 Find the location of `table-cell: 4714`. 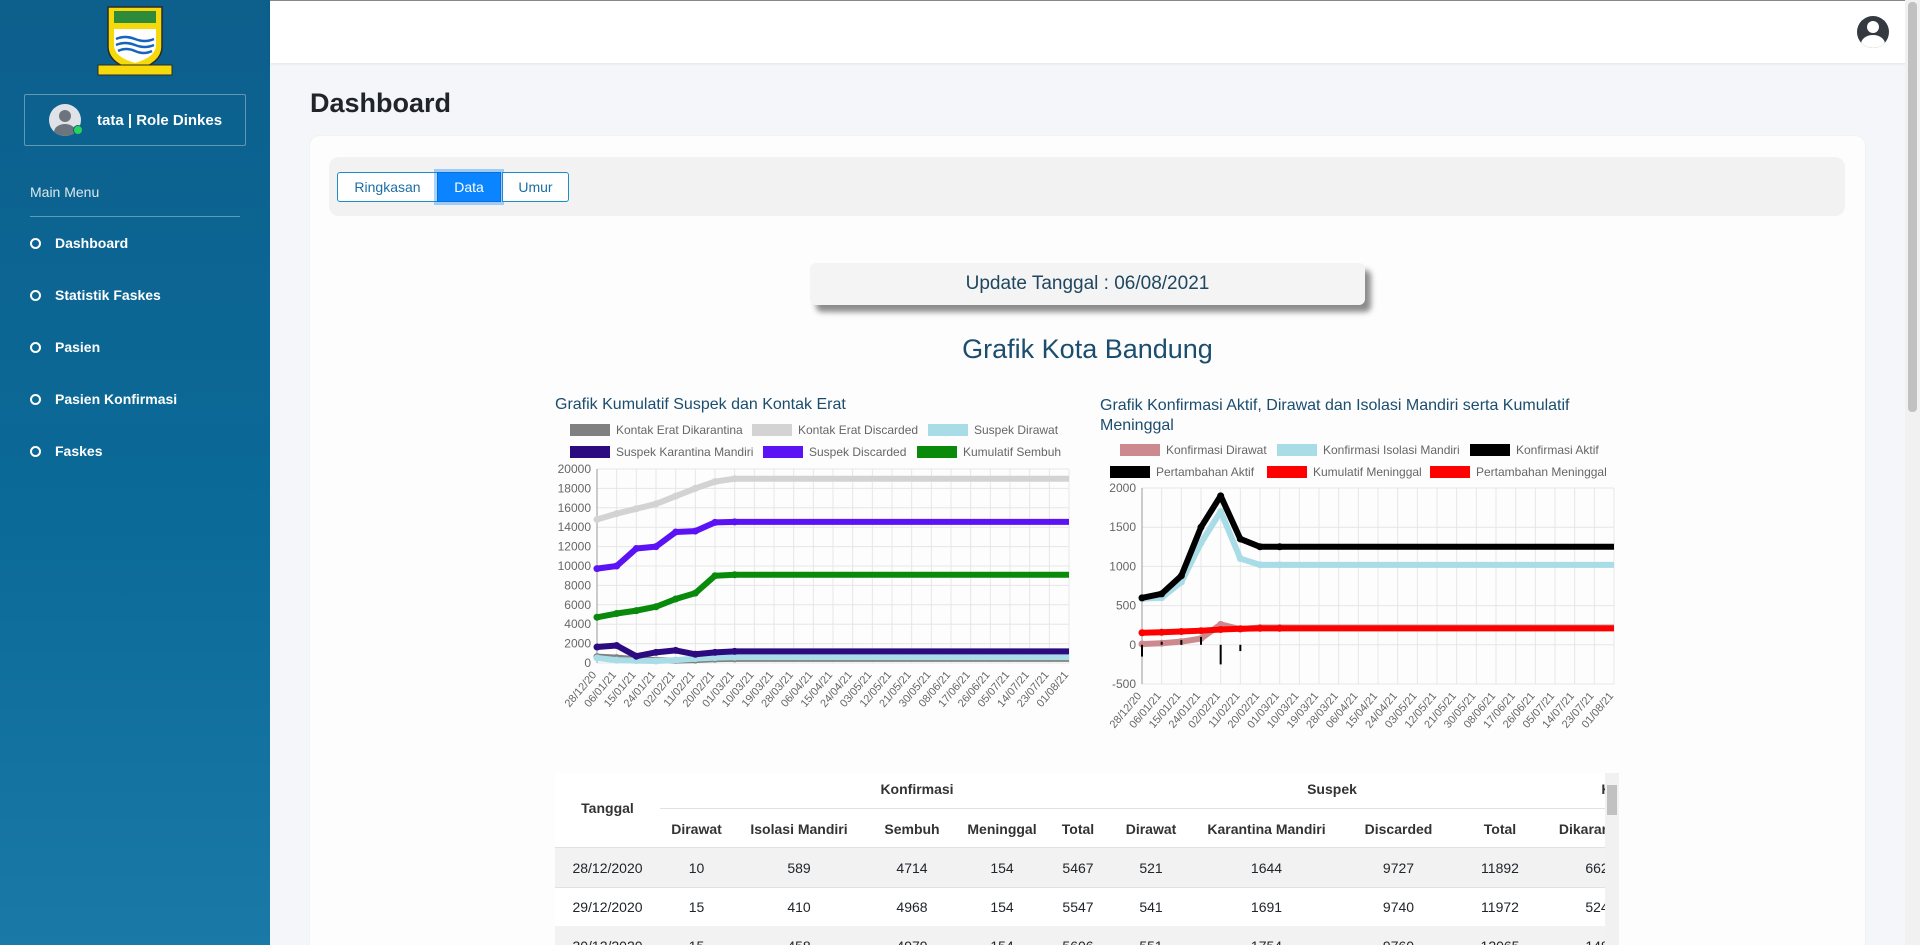

table-cell: 4714 is located at coordinates (912, 868).